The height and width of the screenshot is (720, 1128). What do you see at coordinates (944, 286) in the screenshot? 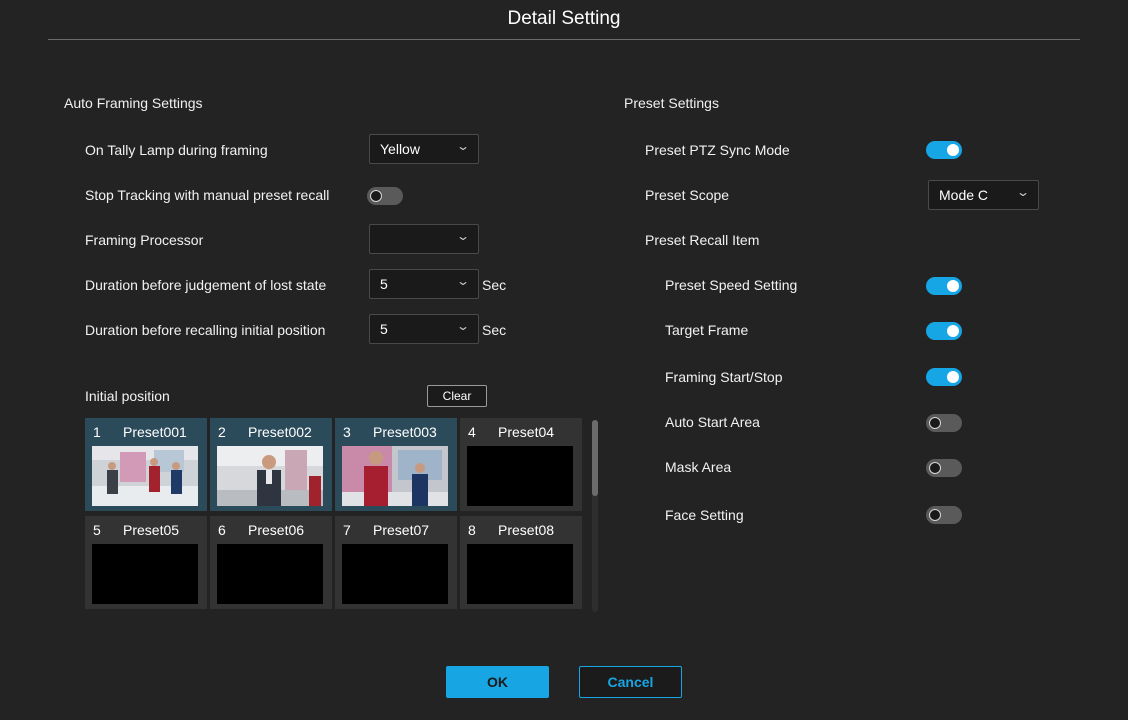
I see `preset-speed-toggle` at bounding box center [944, 286].